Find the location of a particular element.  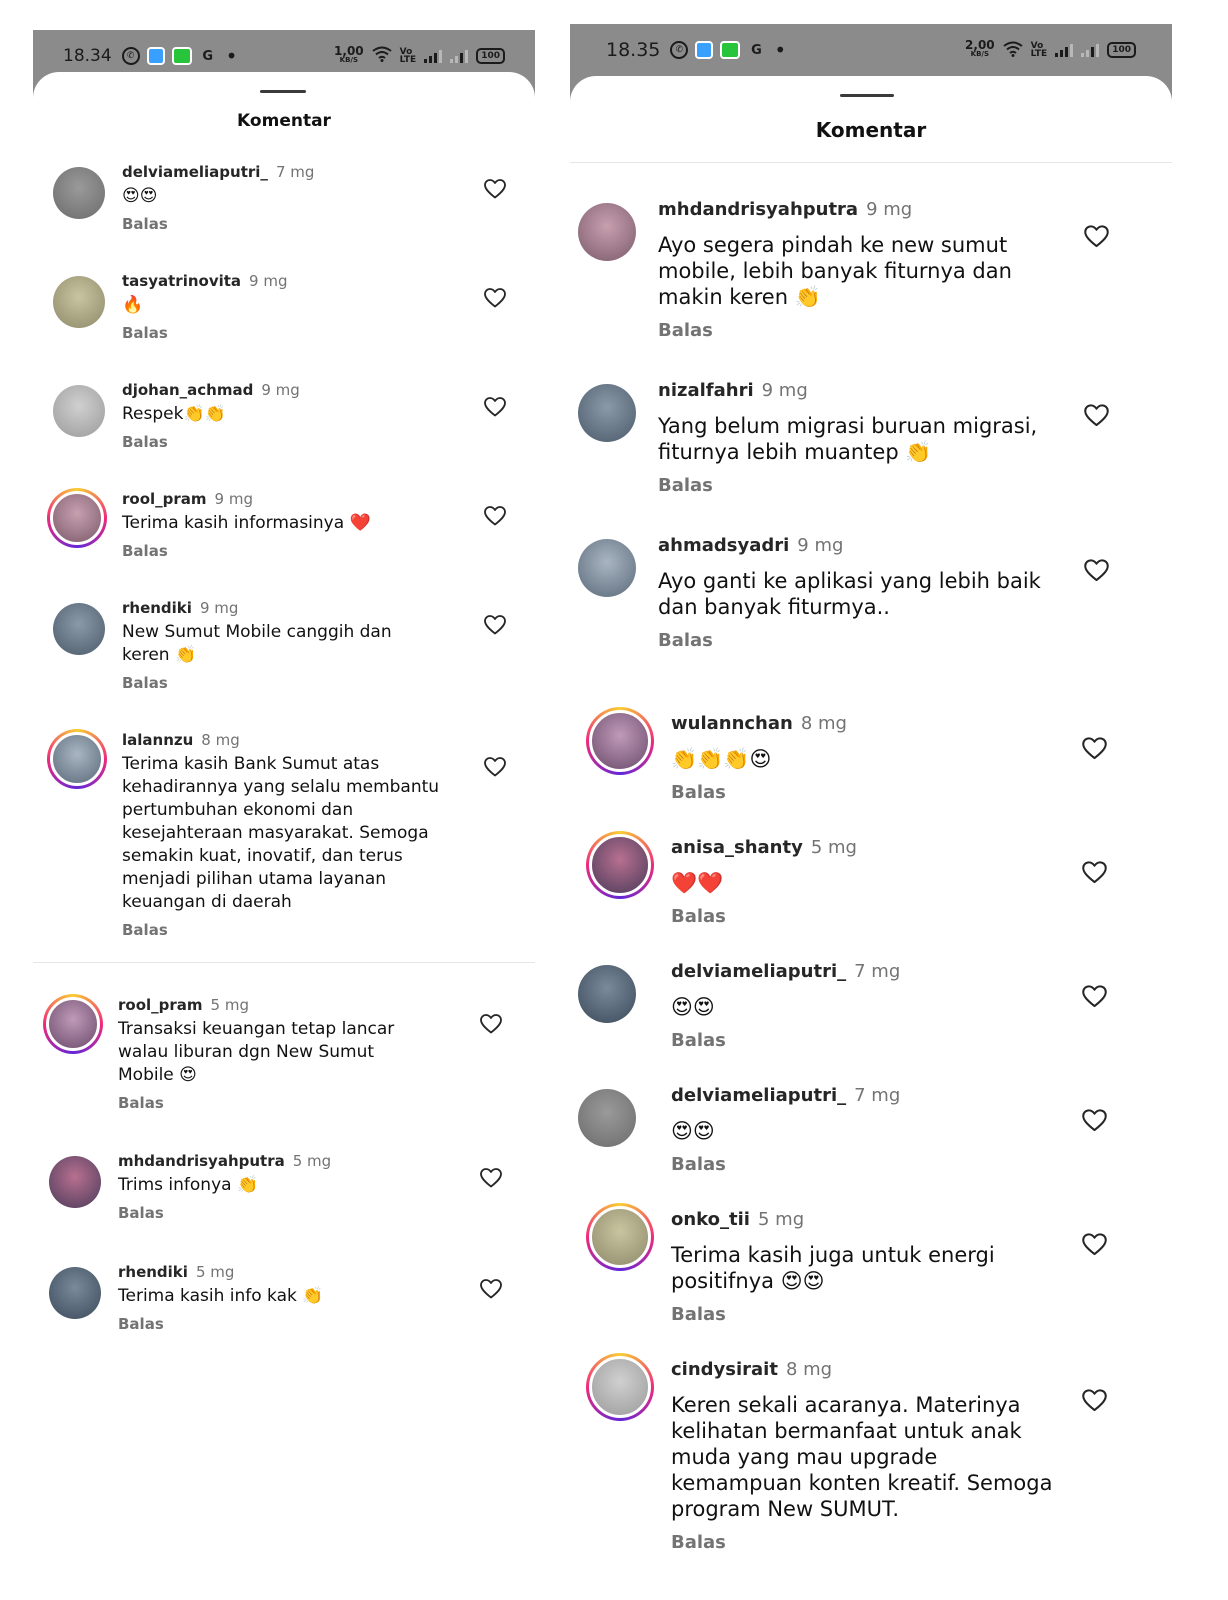

comment-text: Trims infonya 👏 is located at coordinates (188, 1185).